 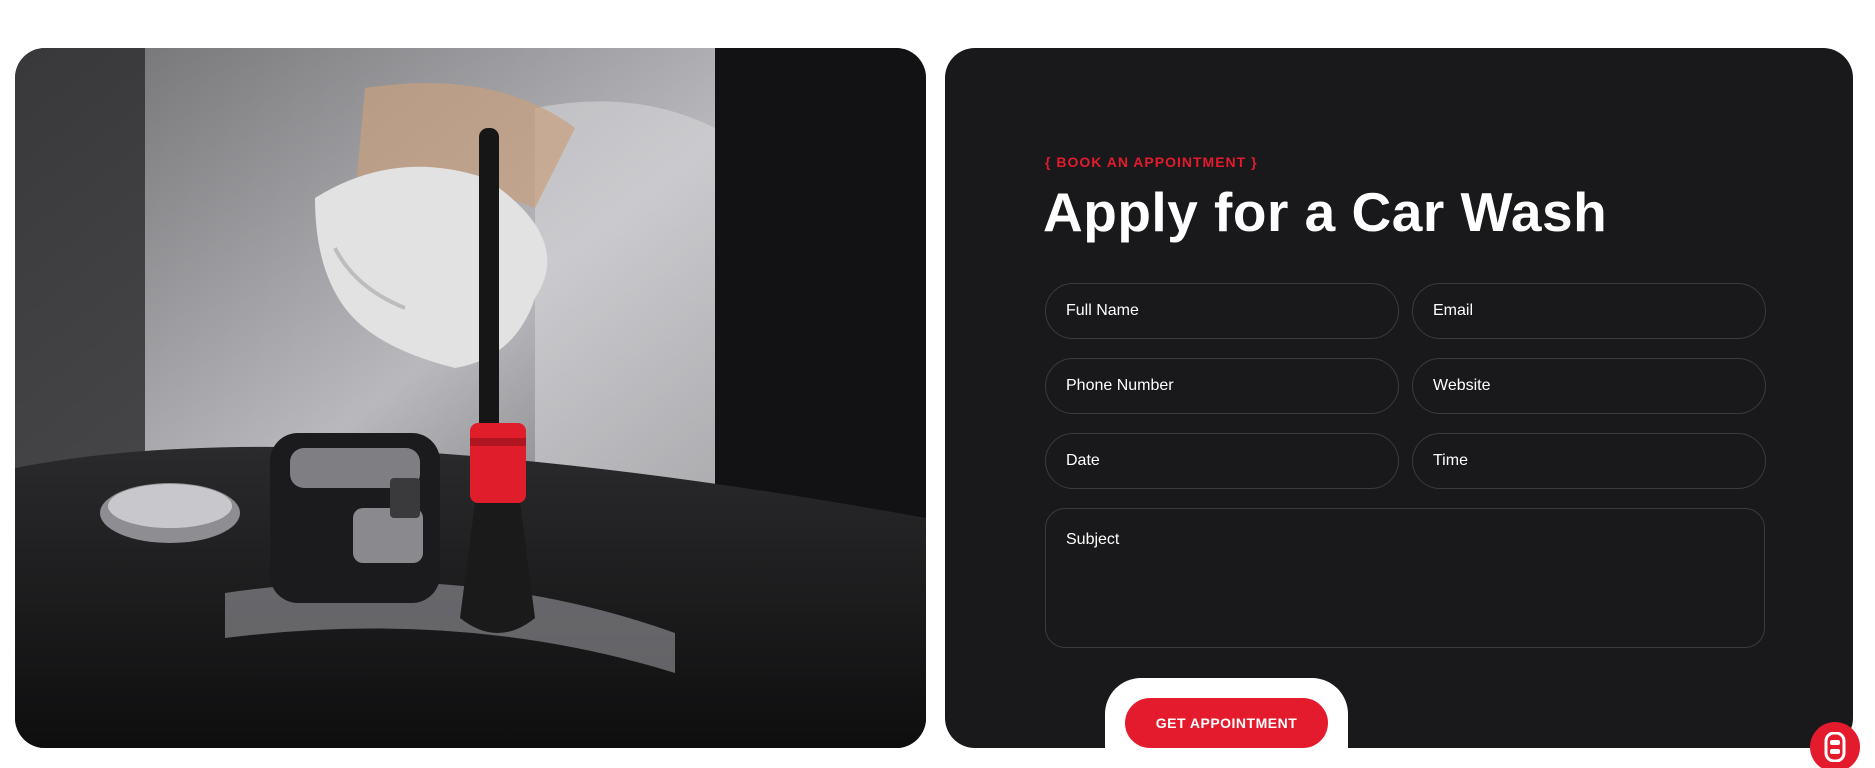 I want to click on phone-field, so click(x=1222, y=386).